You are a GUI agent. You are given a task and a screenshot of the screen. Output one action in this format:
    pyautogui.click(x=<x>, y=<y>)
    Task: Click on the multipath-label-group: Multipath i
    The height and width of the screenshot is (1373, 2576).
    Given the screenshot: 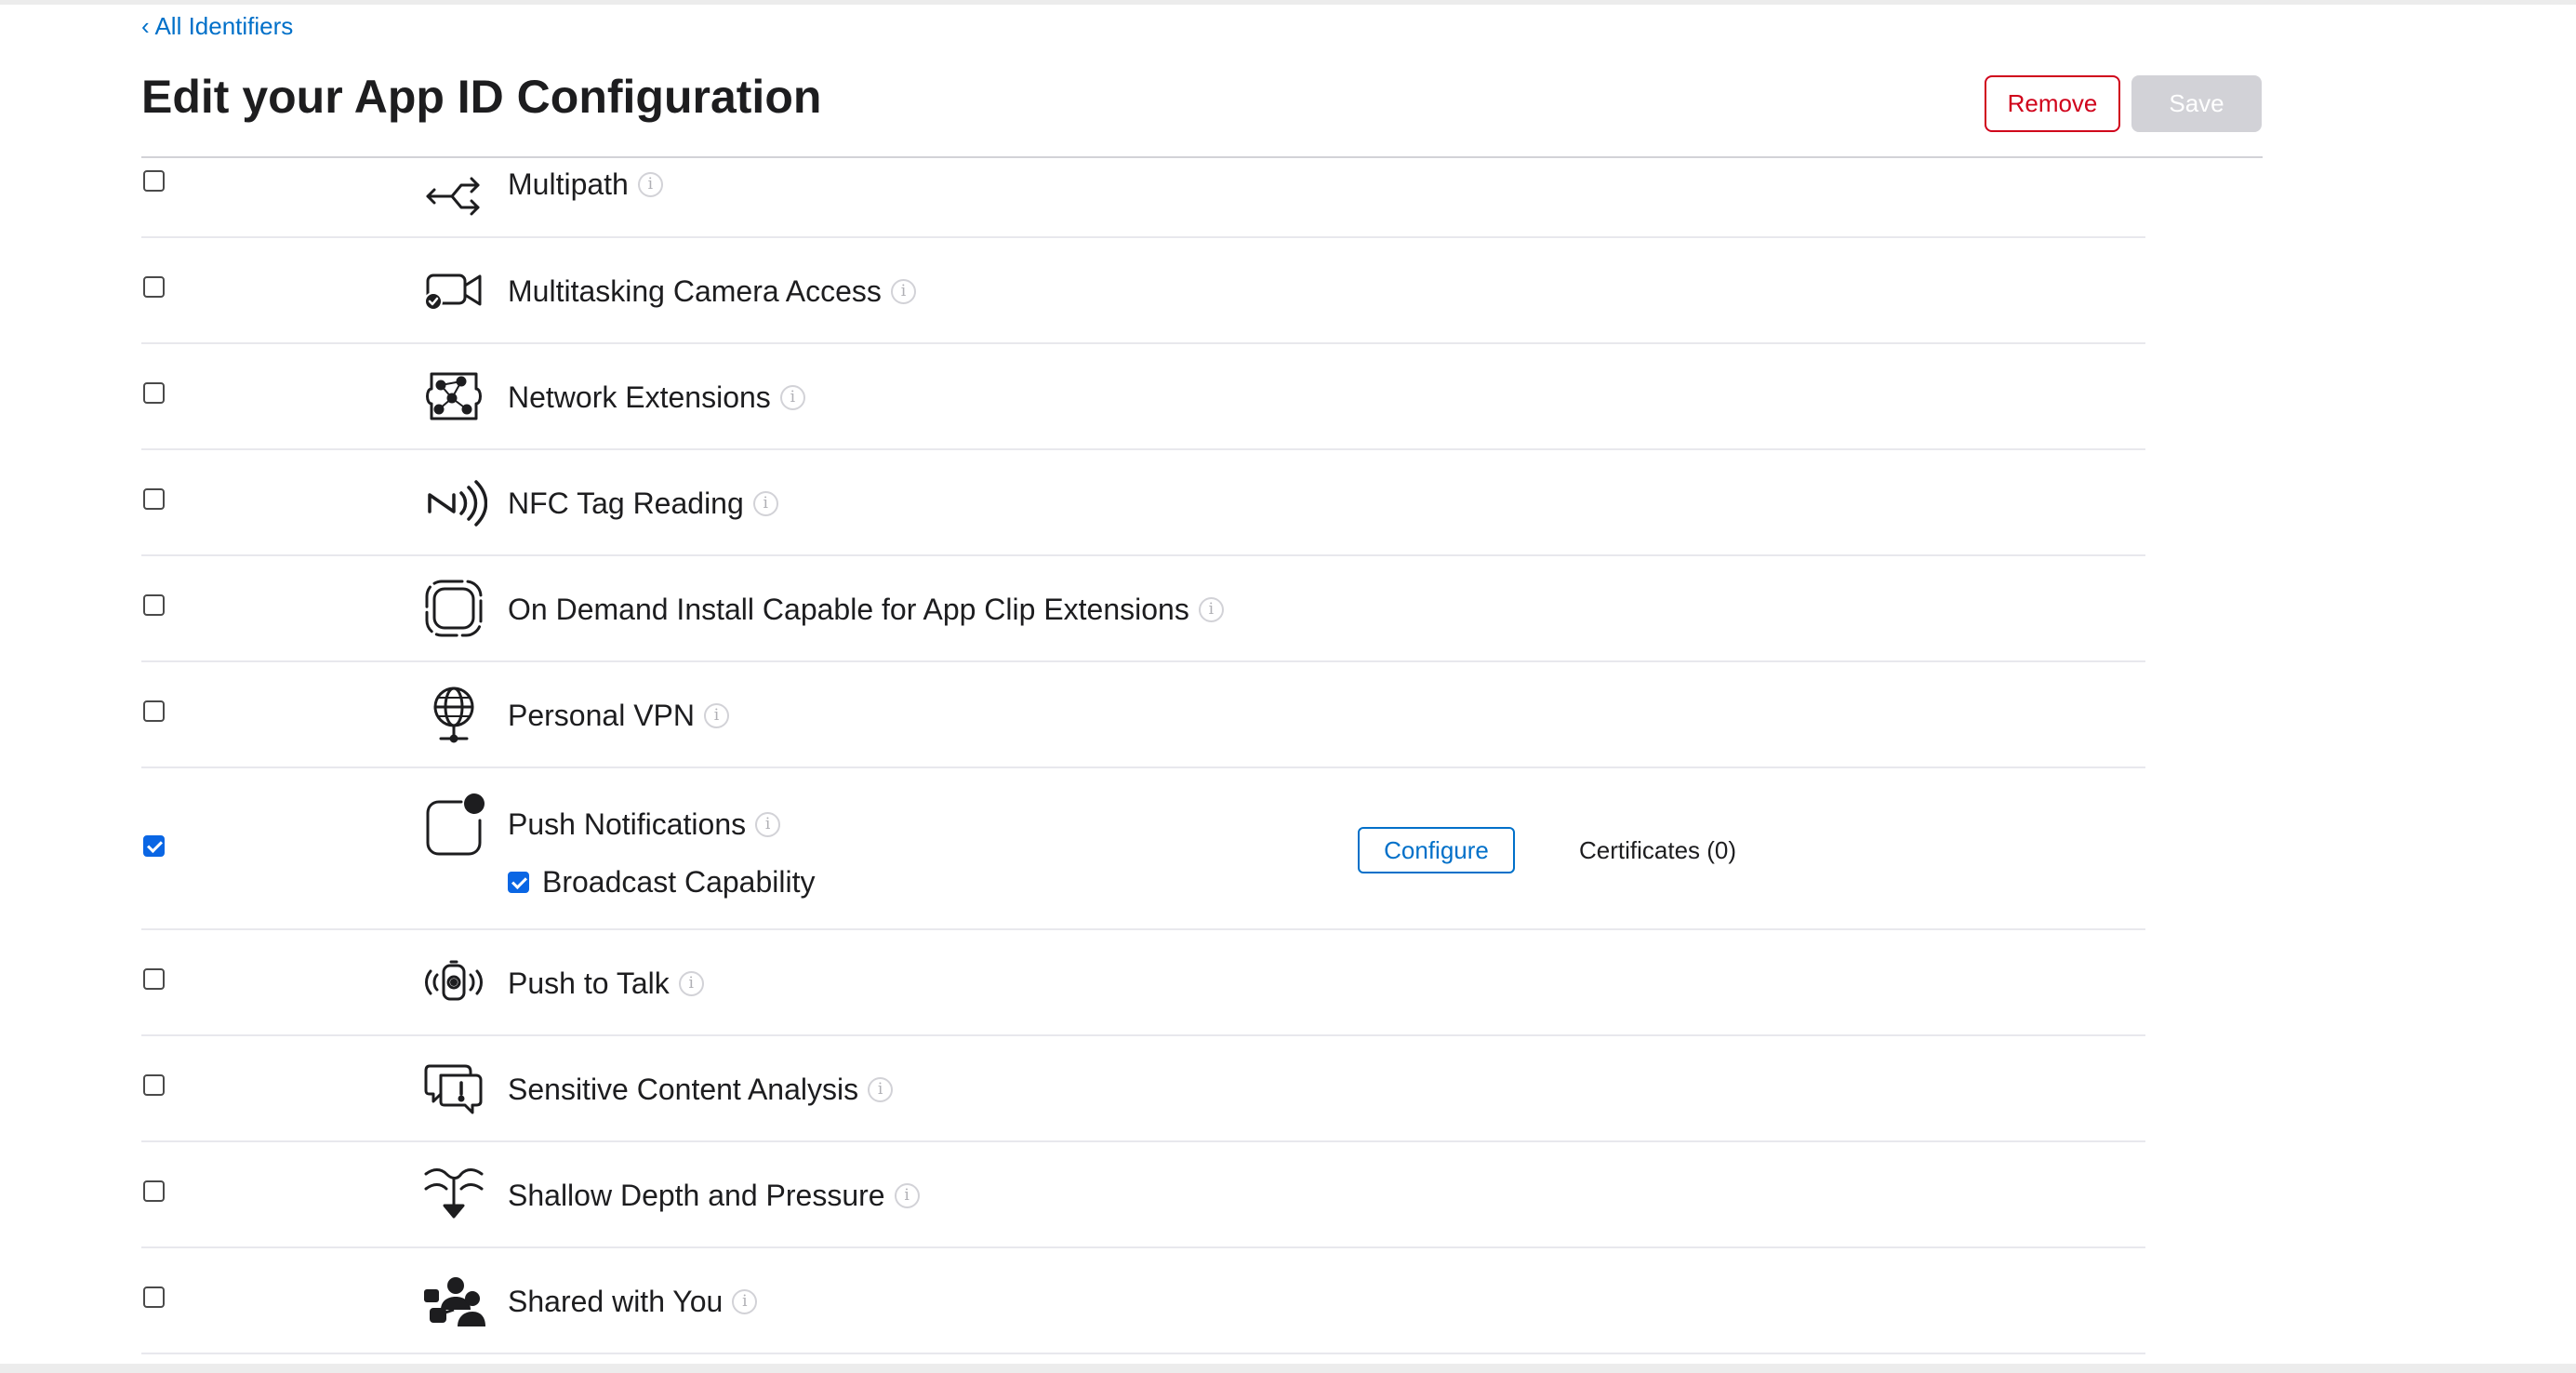 What is the action you would take?
    pyautogui.click(x=585, y=184)
    